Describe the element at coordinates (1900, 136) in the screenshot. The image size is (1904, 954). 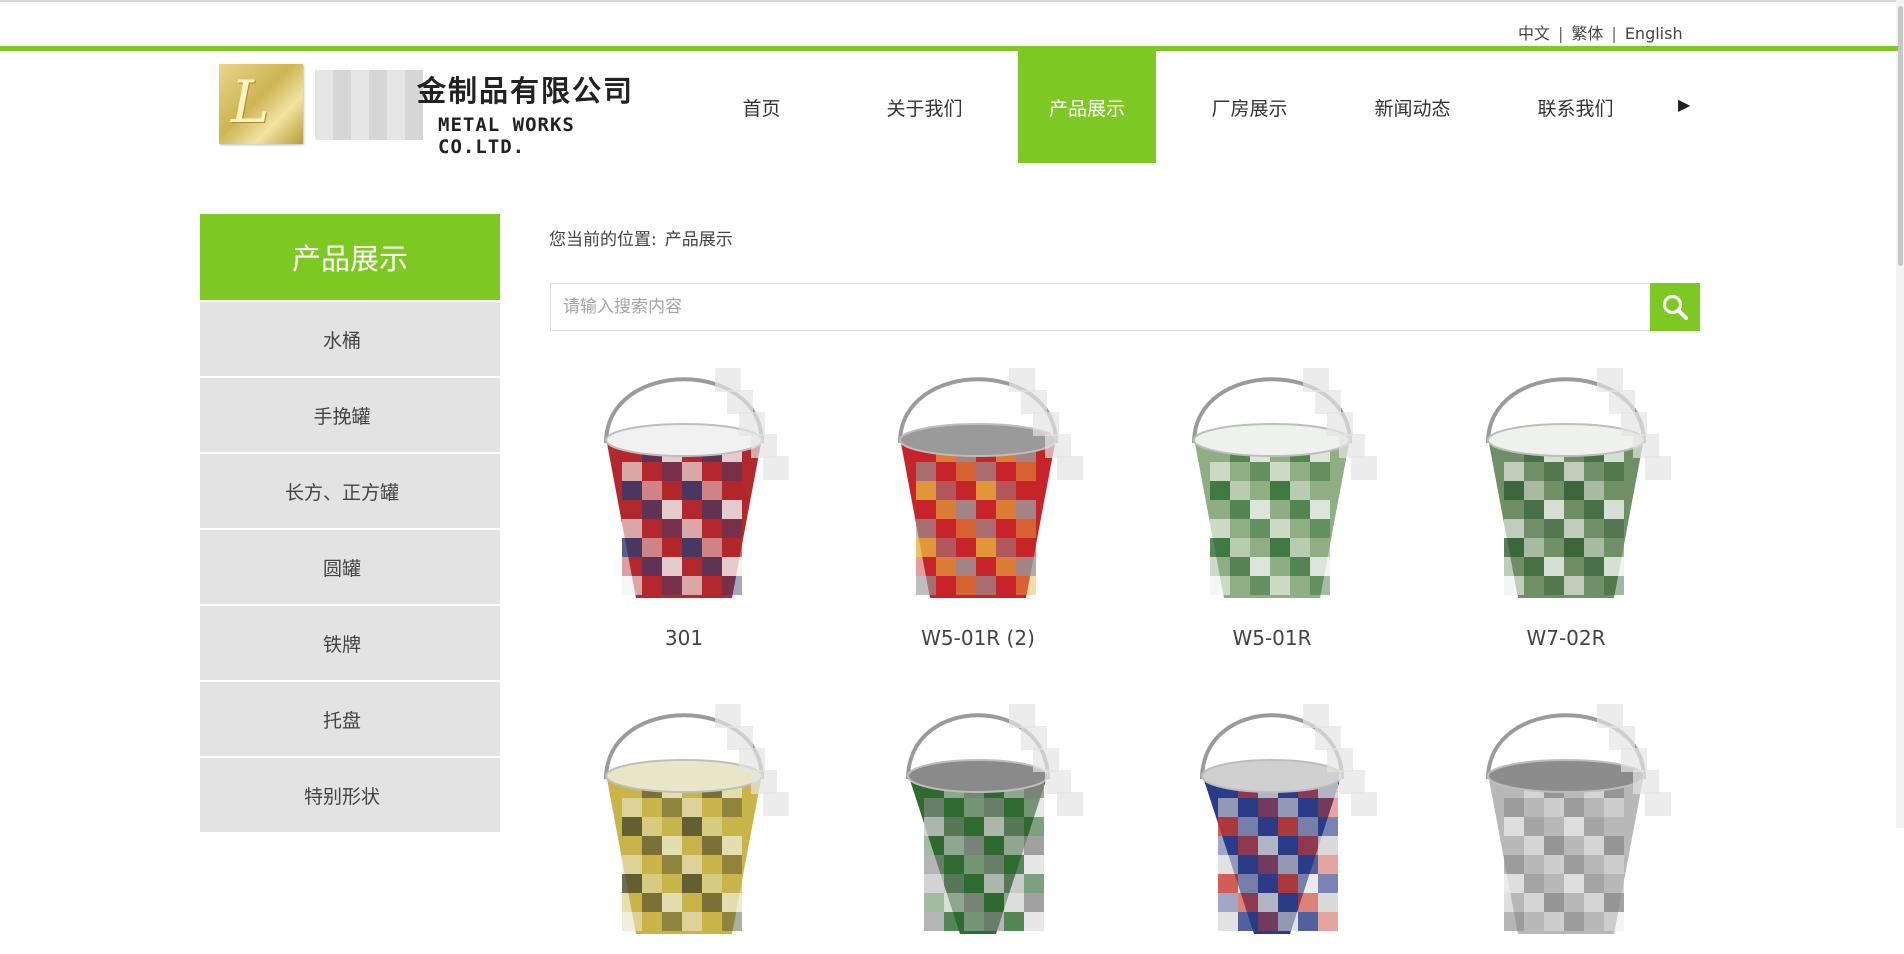
I see `page-scrollbar-thumb` at that location.